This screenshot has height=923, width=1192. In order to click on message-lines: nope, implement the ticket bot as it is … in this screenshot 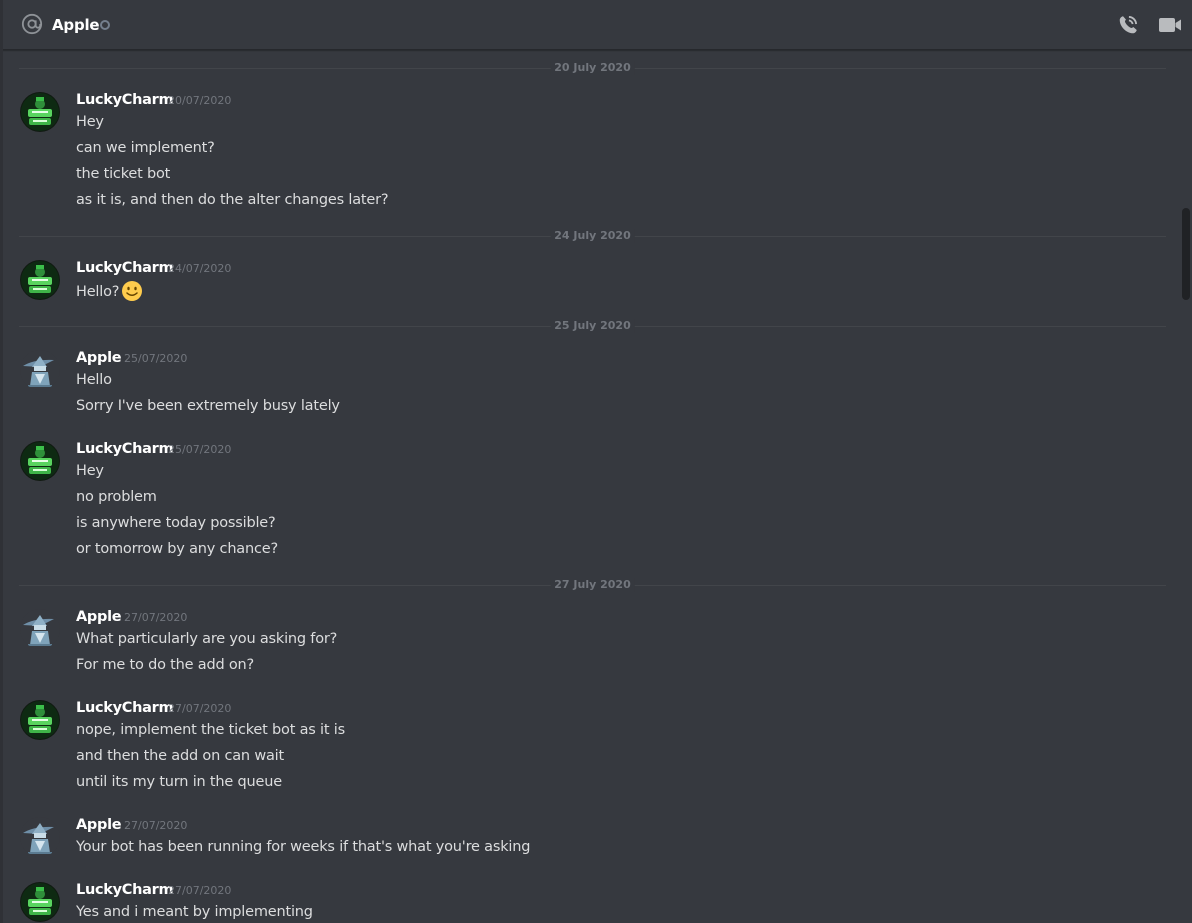, I will do `click(210, 759)`.